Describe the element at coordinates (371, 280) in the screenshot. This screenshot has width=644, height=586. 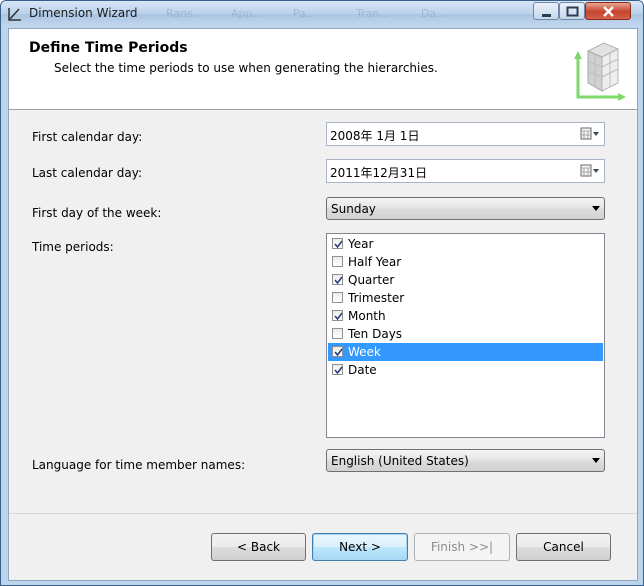
I see `time-period-label: Quarter` at that location.